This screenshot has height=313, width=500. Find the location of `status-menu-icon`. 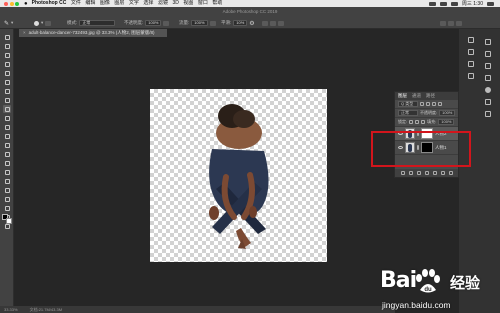

status-menu-icon is located at coordinates (432, 3).